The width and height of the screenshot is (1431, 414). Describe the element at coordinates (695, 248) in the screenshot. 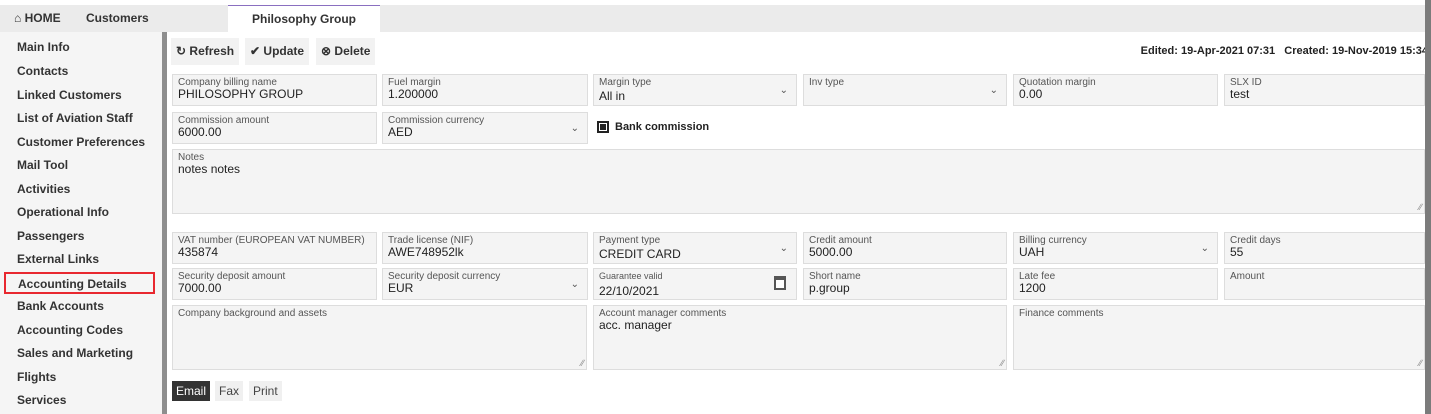

I see `payment-type-select: Payment type CREDIT CARD ⌄` at that location.